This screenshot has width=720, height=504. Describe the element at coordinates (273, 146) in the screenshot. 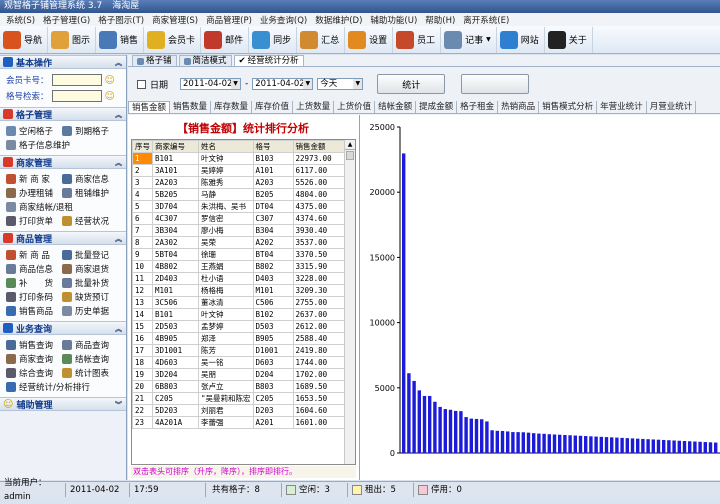

I see `column-header: 格号` at that location.